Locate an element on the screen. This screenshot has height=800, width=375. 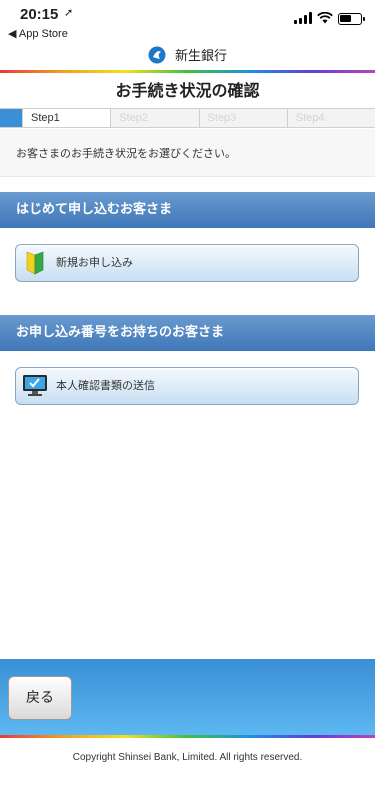
back-button: 戻る is located at coordinates (40, 698).